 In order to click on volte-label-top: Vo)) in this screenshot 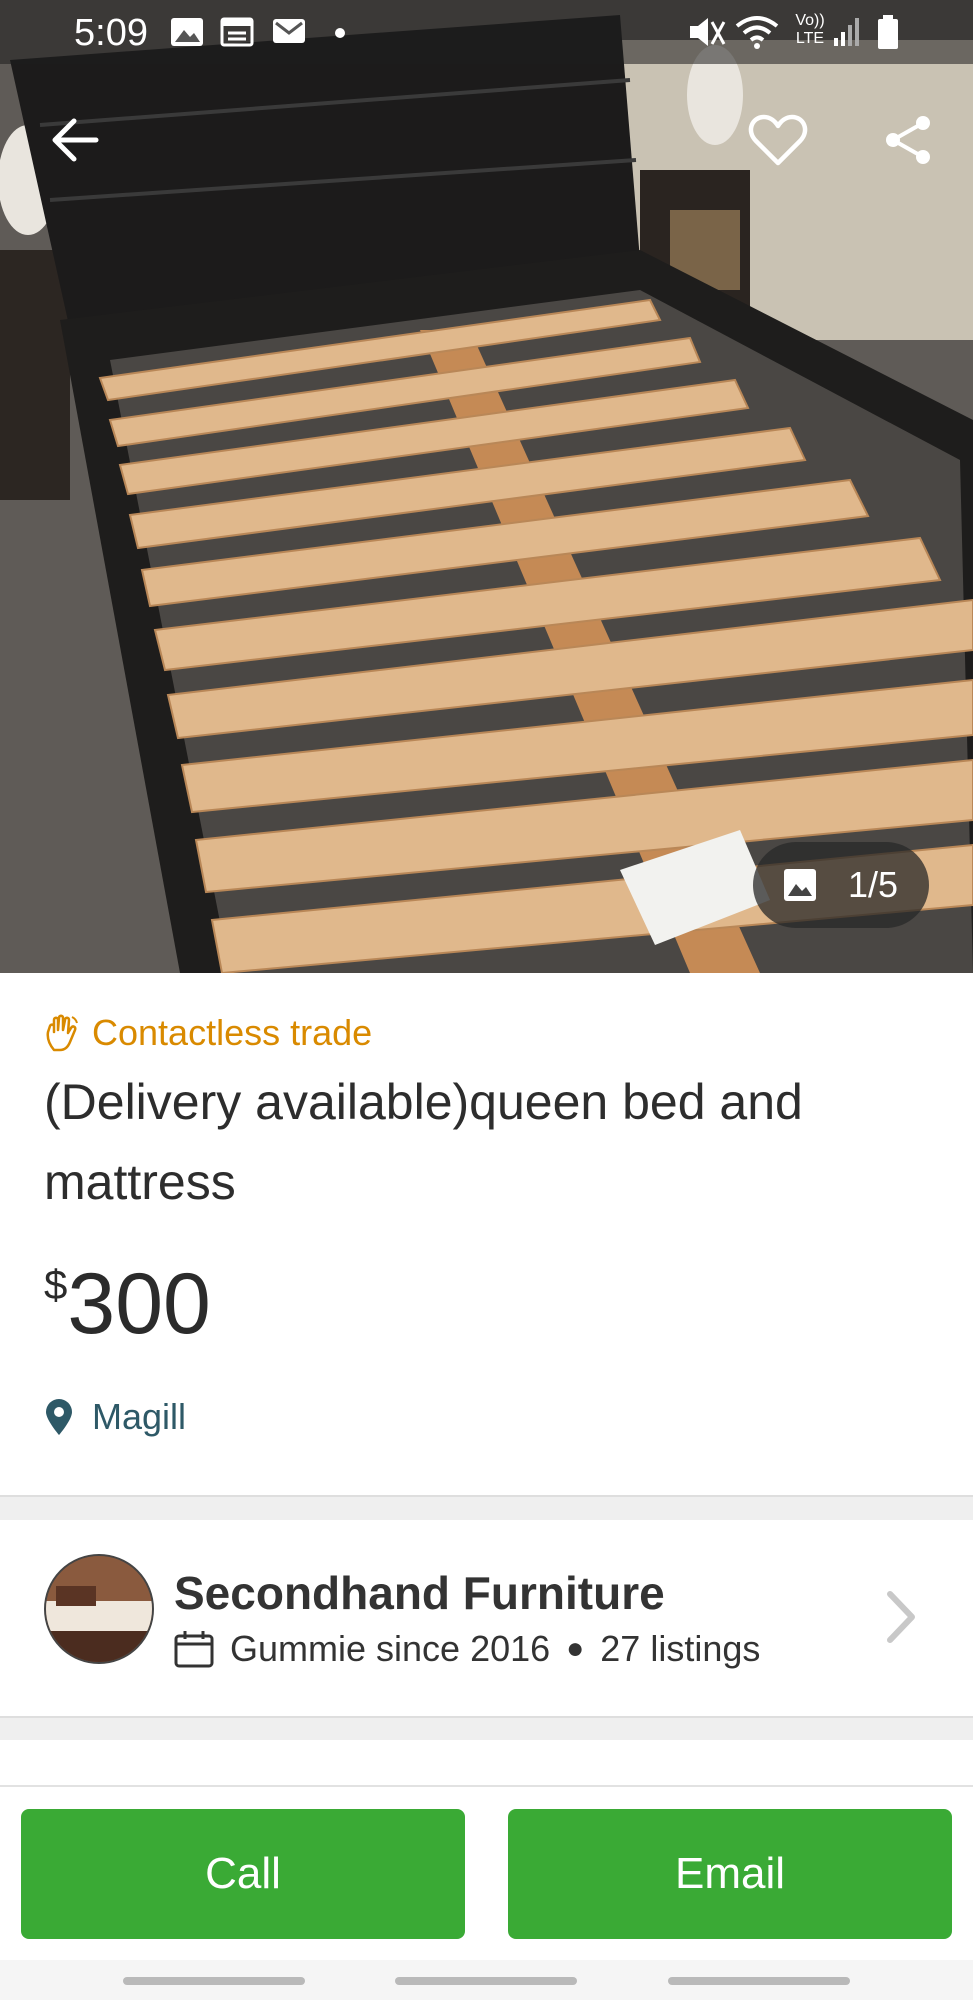, I will do `click(810, 20)`.